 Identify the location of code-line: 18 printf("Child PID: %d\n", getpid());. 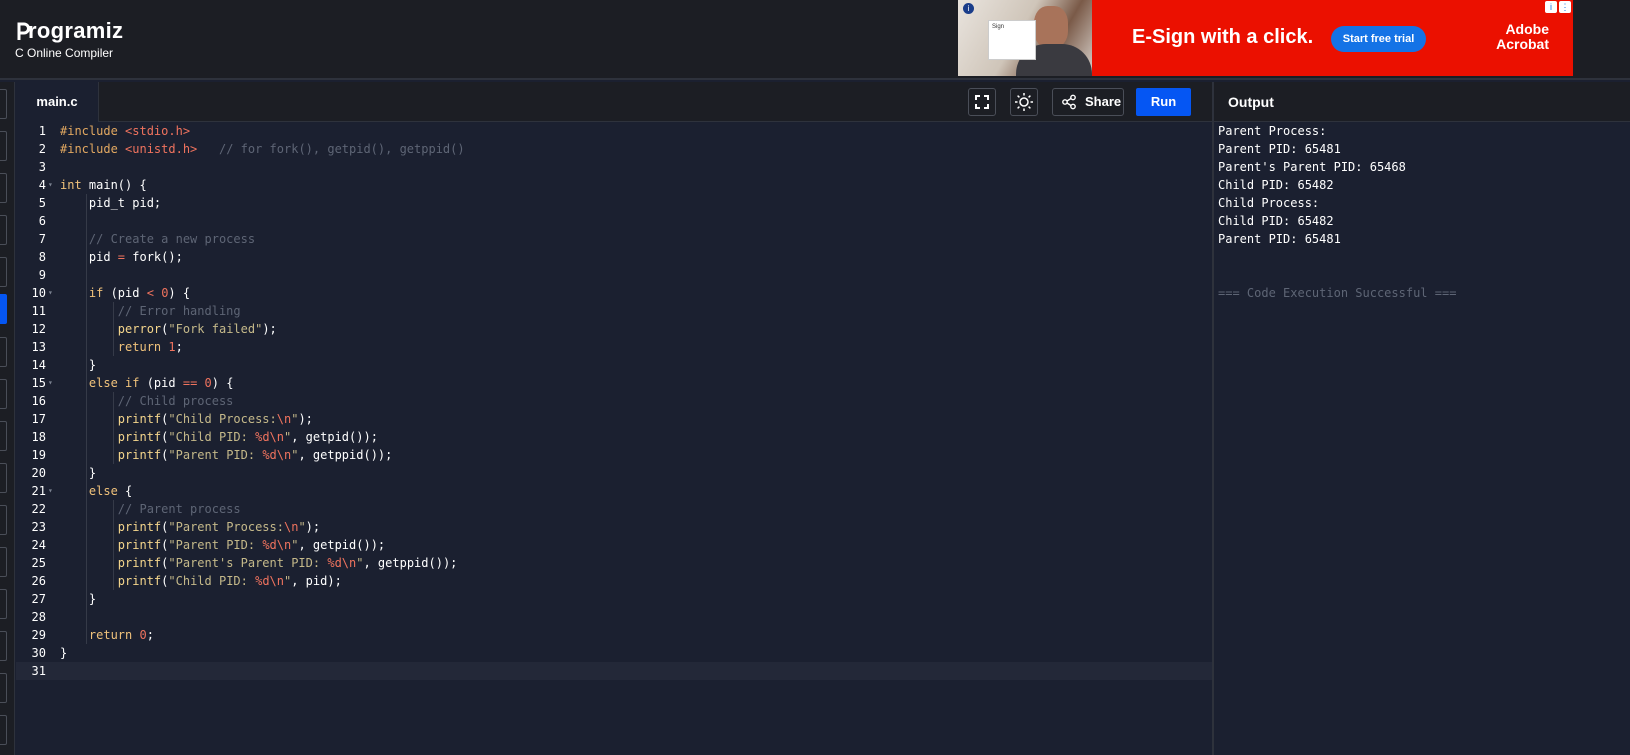
(614, 437).